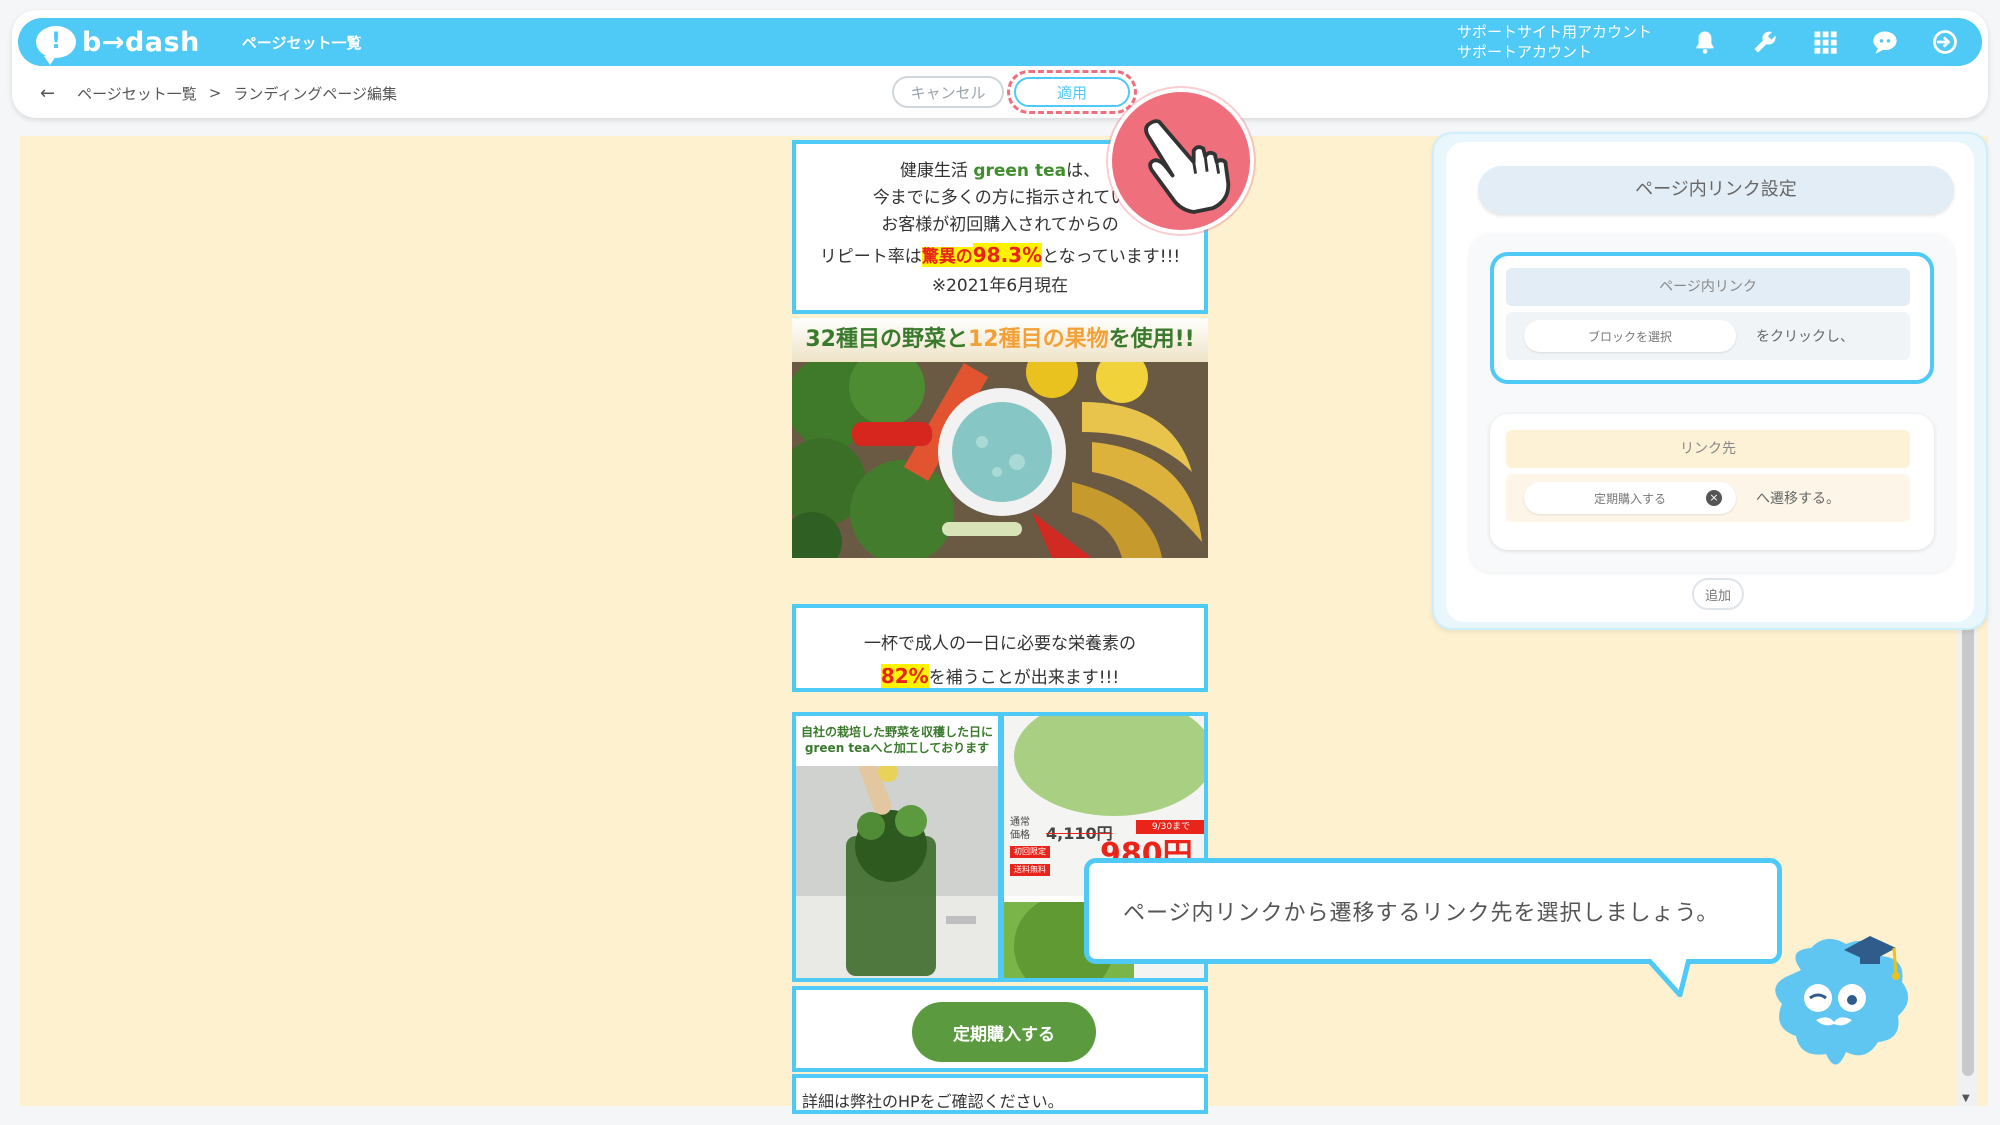 The width and height of the screenshot is (2000, 1125). I want to click on photo-title-b: と, so click(956, 339).